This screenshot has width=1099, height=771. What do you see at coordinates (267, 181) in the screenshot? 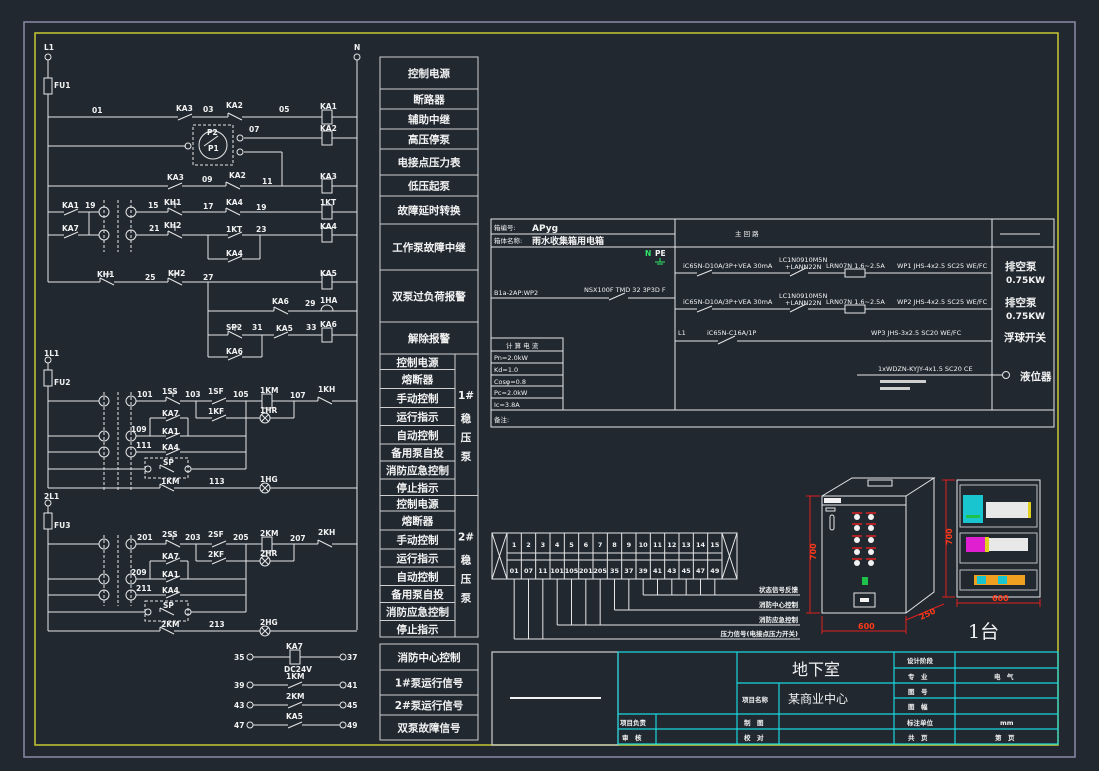
I see `control-label: 11` at bounding box center [267, 181].